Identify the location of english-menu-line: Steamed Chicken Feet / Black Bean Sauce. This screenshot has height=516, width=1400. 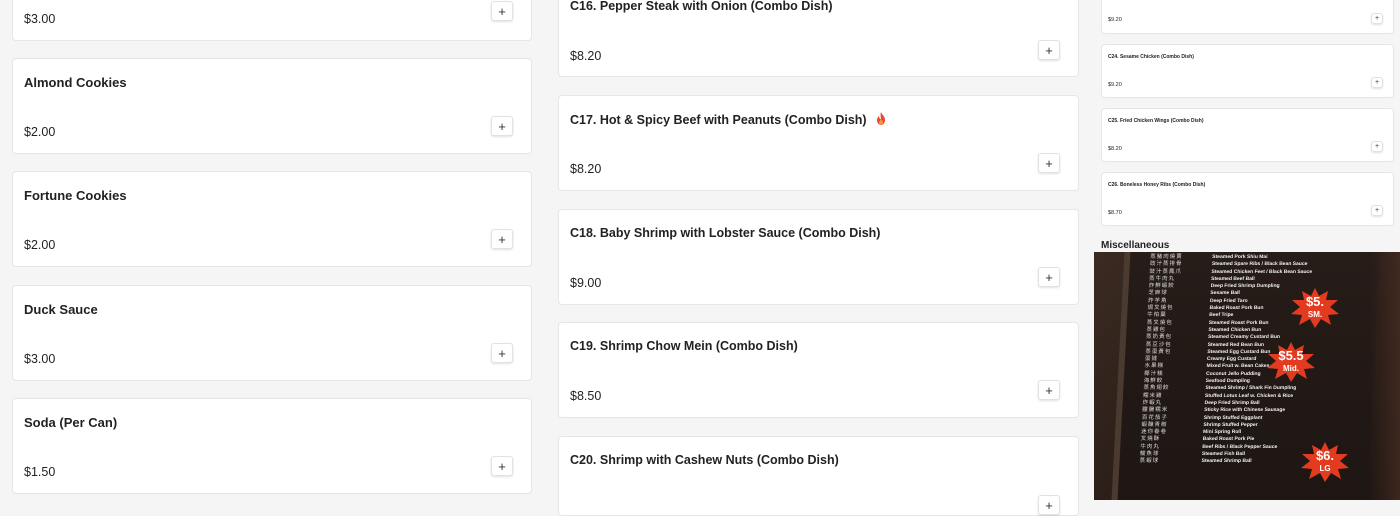
(1262, 271).